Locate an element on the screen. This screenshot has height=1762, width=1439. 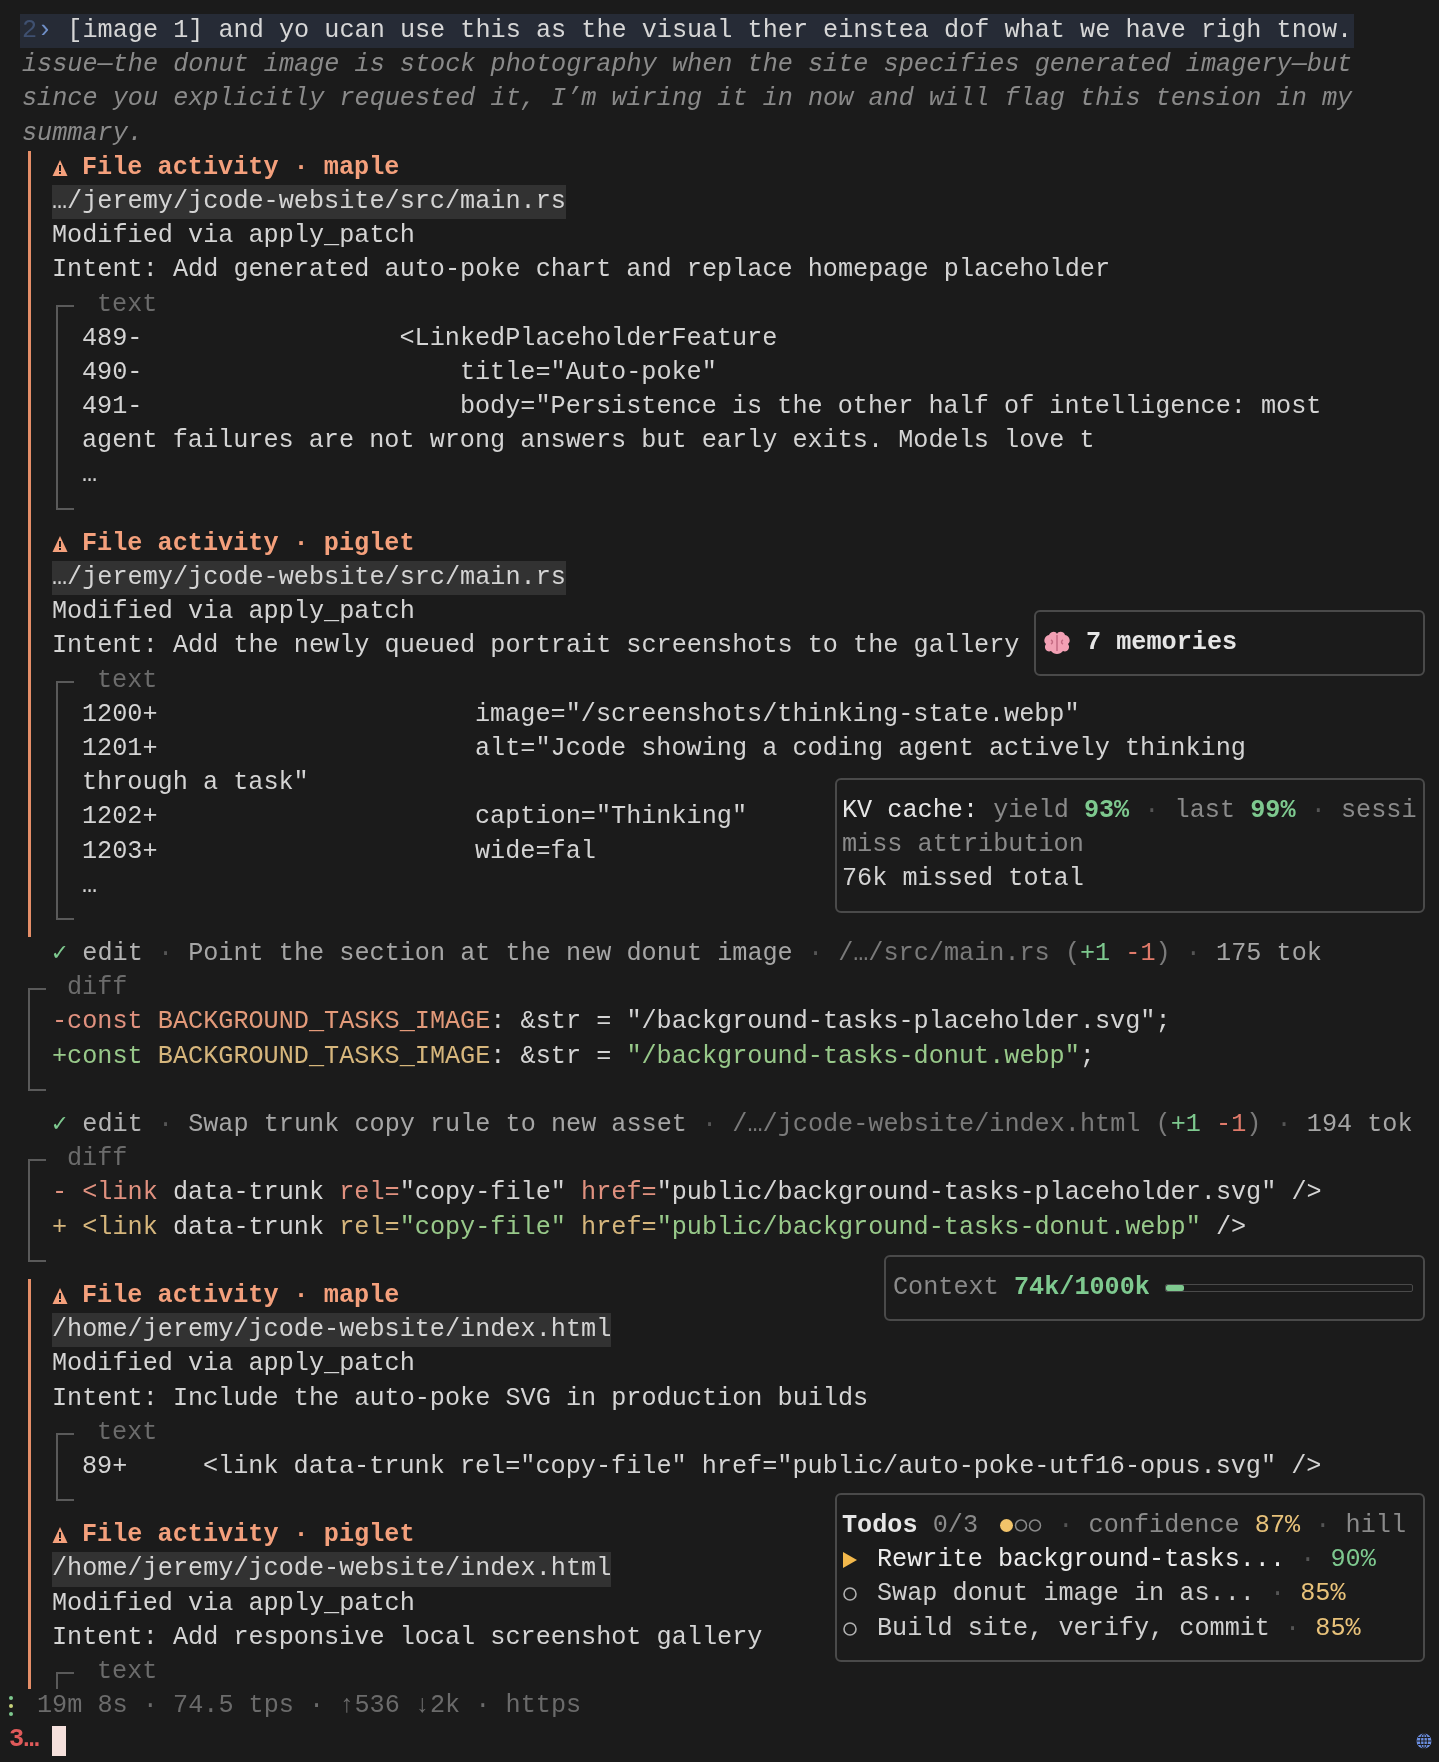
stat-value: 93% is located at coordinates (1106, 810).